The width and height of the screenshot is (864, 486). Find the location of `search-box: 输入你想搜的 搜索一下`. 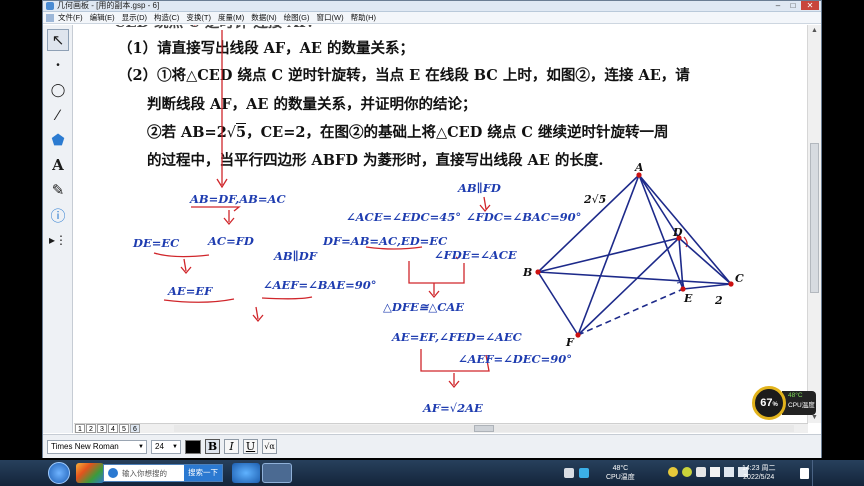

search-box: 输入你想搜的 搜索一下 is located at coordinates (163, 473).